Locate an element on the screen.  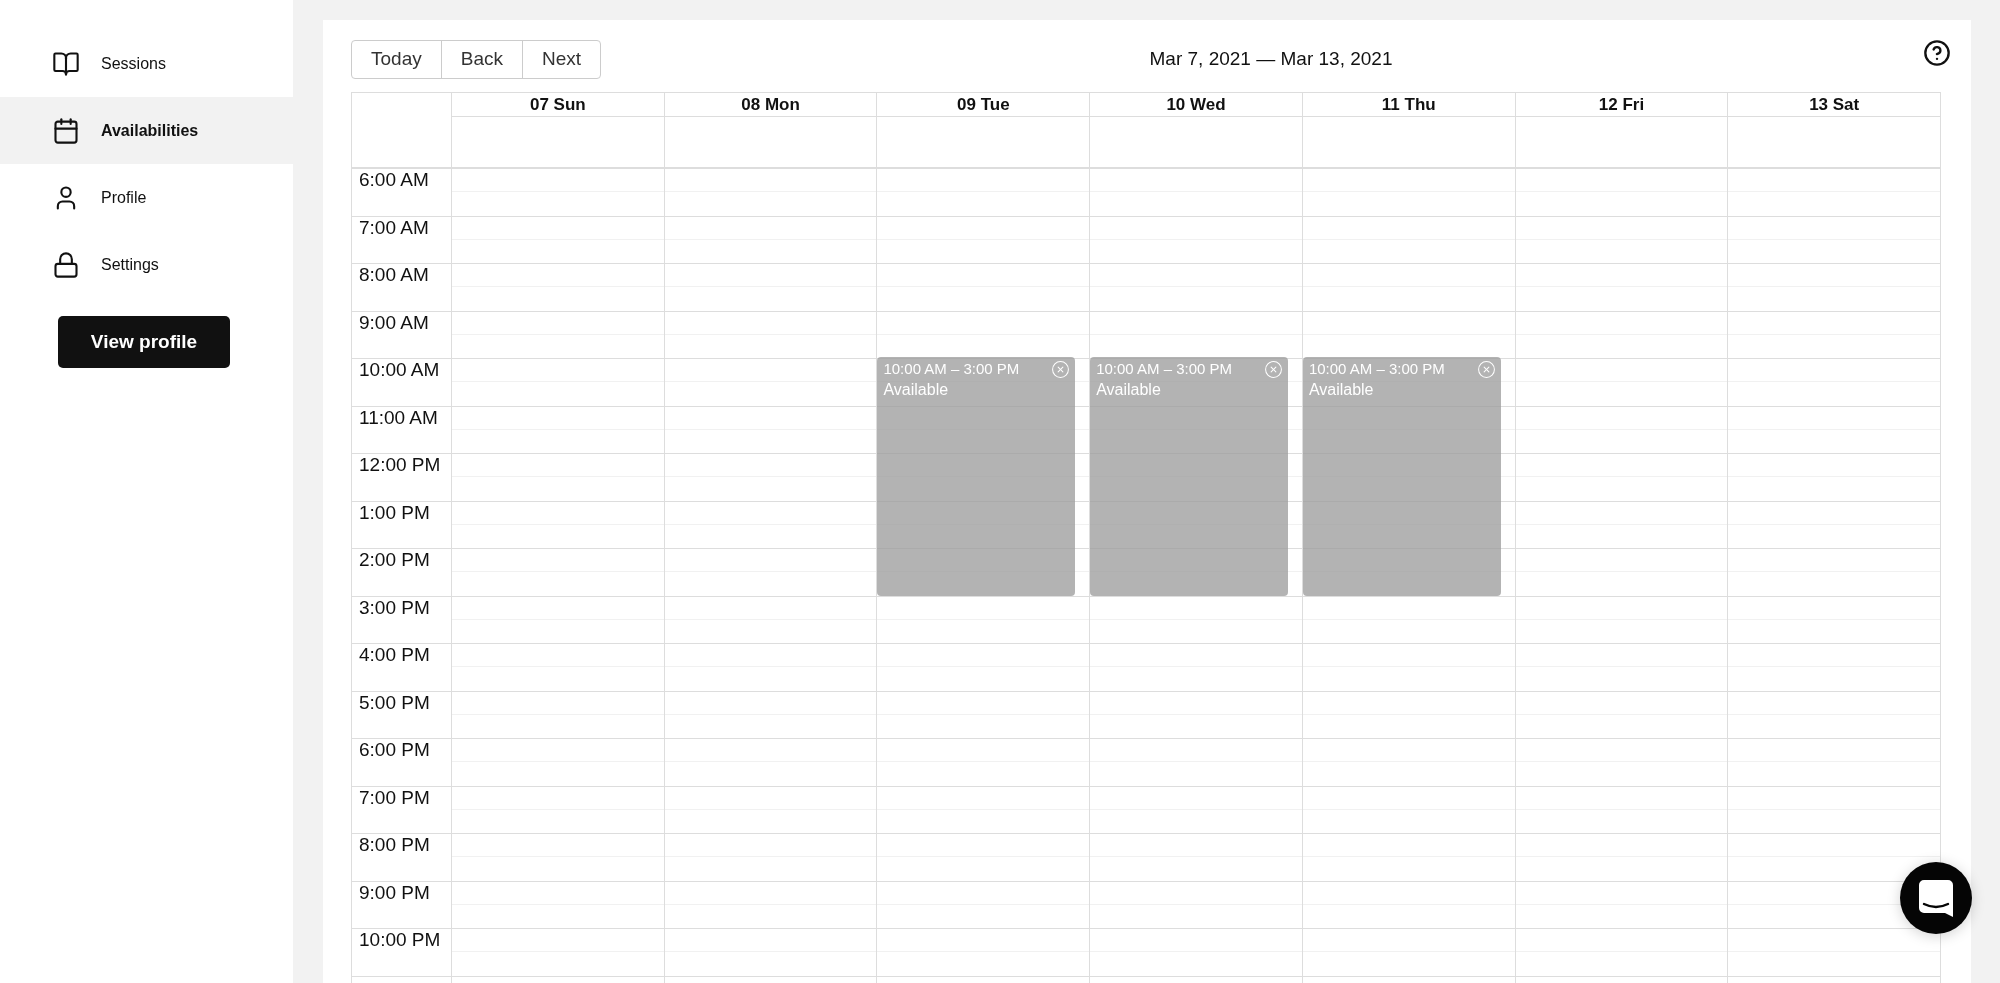
day-header: 11 Thu is located at coordinates (1408, 104).